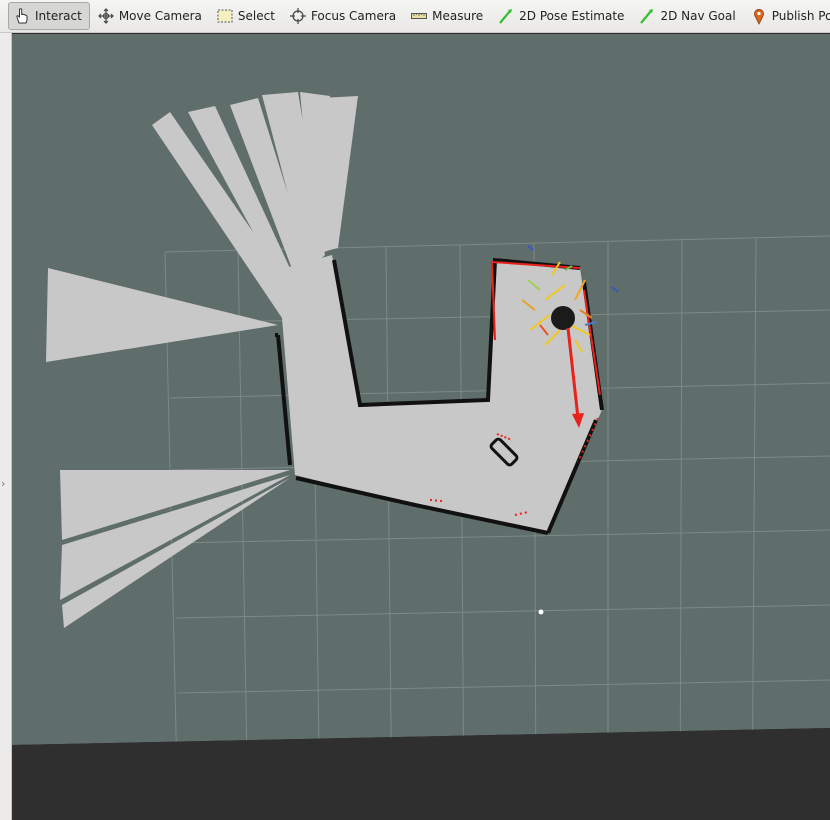 This screenshot has width=830, height=820. Describe the element at coordinates (106, 16) in the screenshot. I see `move-camera-icon` at that location.